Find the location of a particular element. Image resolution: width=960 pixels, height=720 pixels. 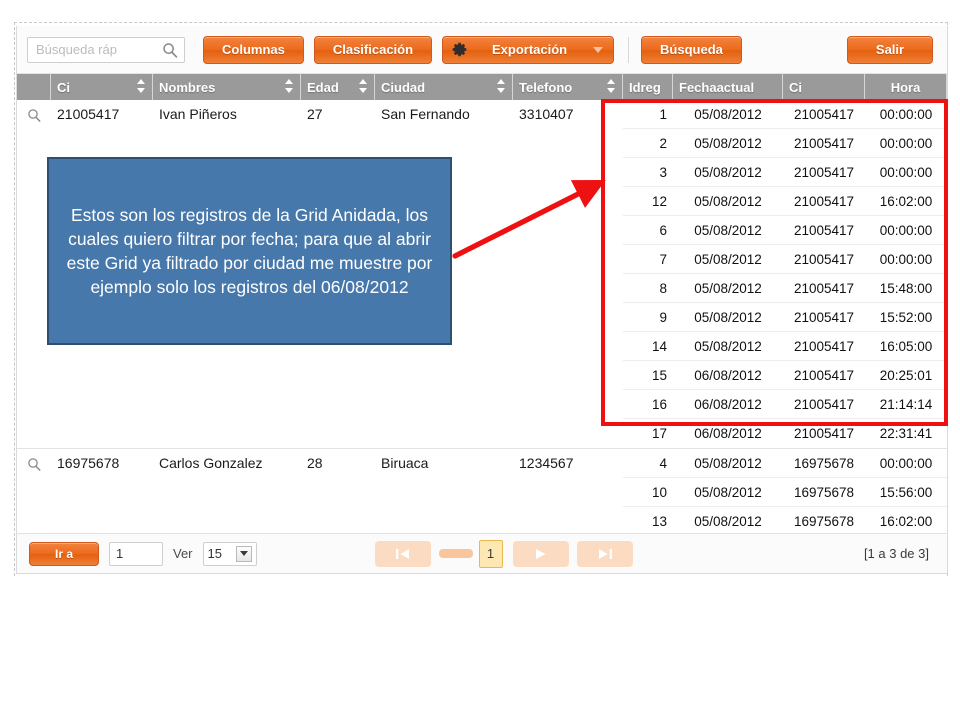

column-header-edad: Edad is located at coordinates (338, 87).